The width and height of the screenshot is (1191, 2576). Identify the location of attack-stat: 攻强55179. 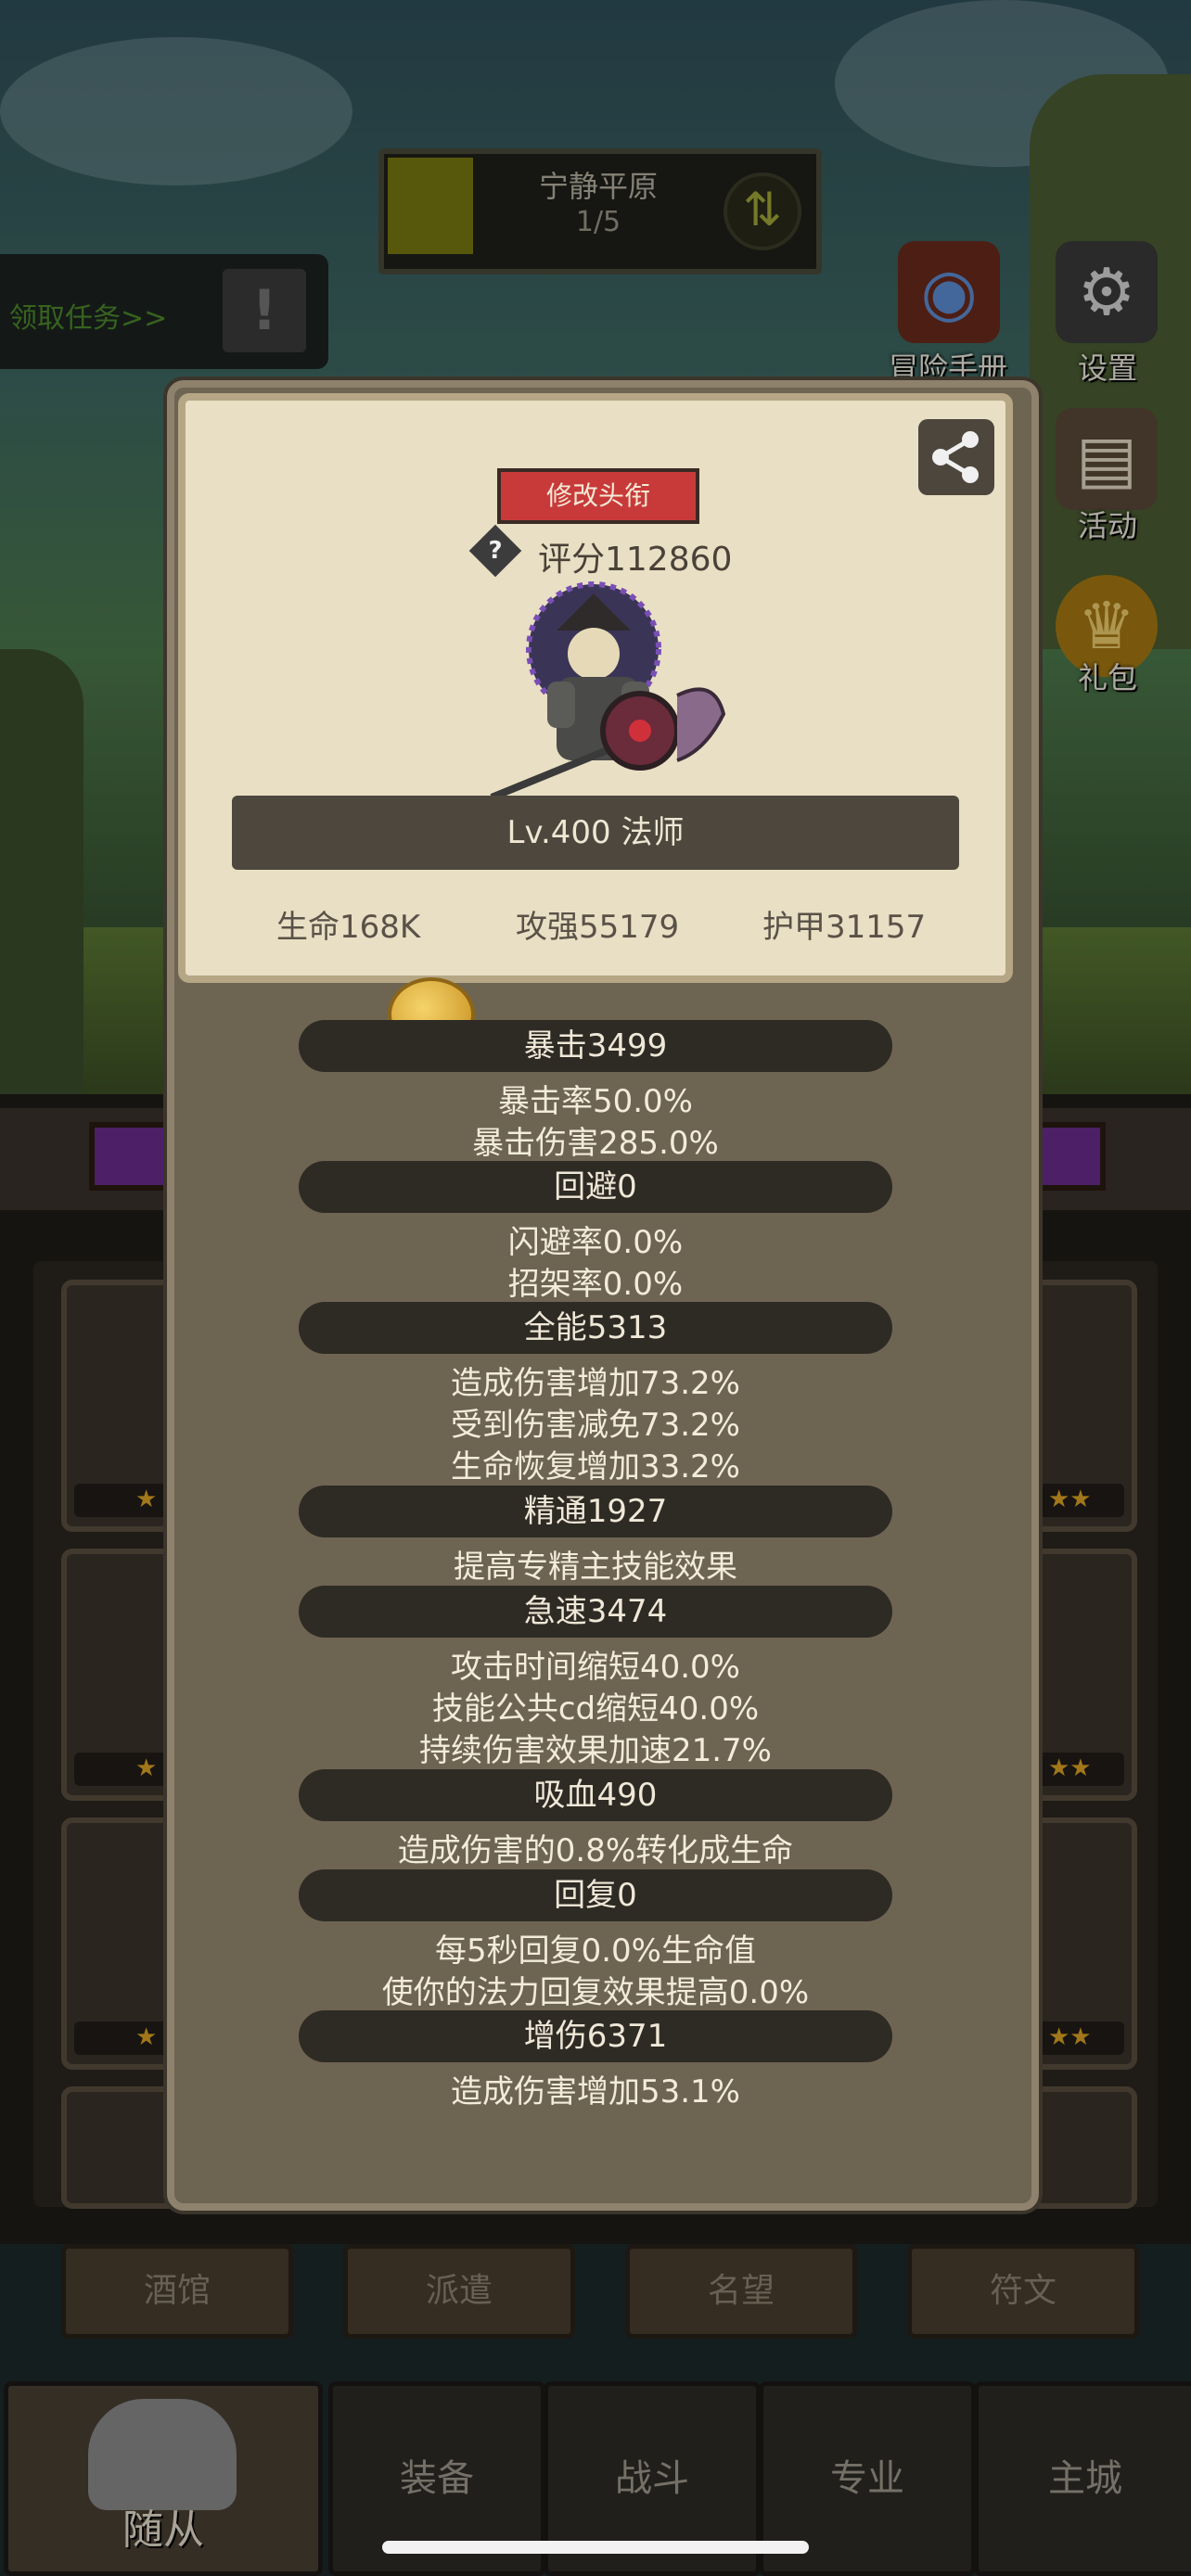
(598, 927).